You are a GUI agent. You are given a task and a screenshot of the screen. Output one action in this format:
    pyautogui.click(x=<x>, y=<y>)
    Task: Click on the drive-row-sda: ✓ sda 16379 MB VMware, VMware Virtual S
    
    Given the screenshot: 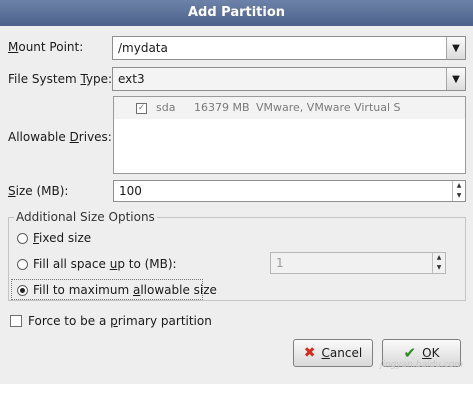 What is the action you would take?
    pyautogui.click(x=289, y=108)
    